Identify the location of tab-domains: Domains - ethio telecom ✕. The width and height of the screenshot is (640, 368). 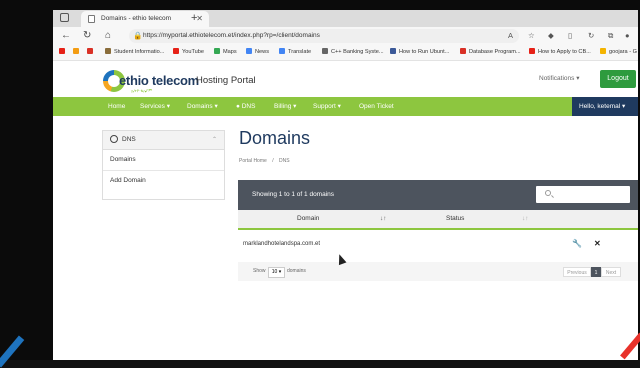
(145, 19).